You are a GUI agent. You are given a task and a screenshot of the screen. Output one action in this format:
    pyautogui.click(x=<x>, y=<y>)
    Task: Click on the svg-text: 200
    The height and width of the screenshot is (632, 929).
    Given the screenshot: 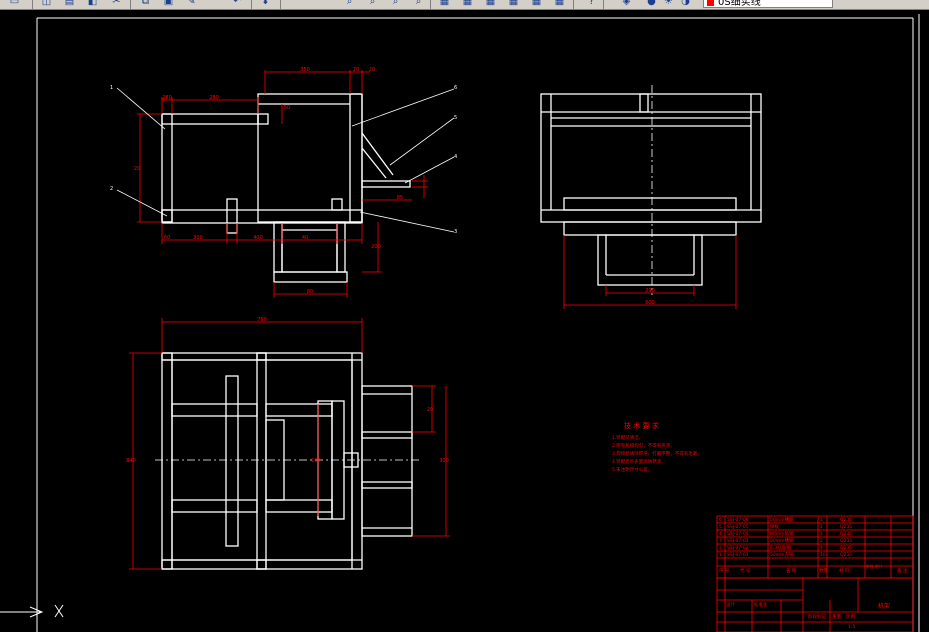 What is the action you would take?
    pyautogui.click(x=376, y=247)
    